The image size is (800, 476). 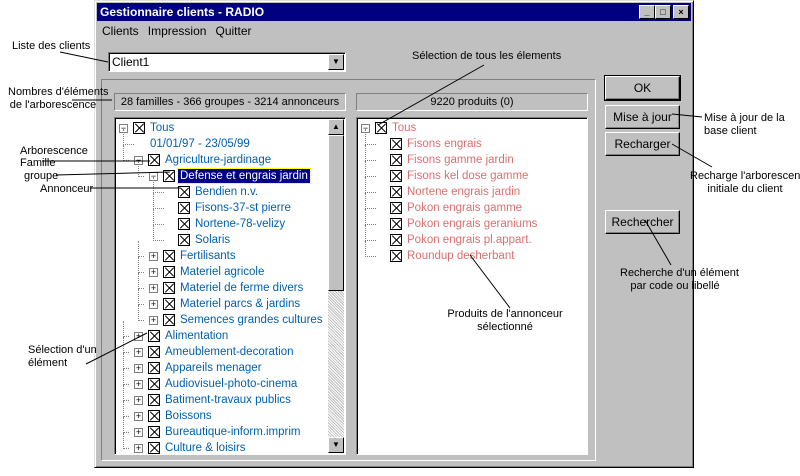 What do you see at coordinates (230, 141) in the screenshot?
I see `tree-item: 01/01/97 - 23/05/99` at bounding box center [230, 141].